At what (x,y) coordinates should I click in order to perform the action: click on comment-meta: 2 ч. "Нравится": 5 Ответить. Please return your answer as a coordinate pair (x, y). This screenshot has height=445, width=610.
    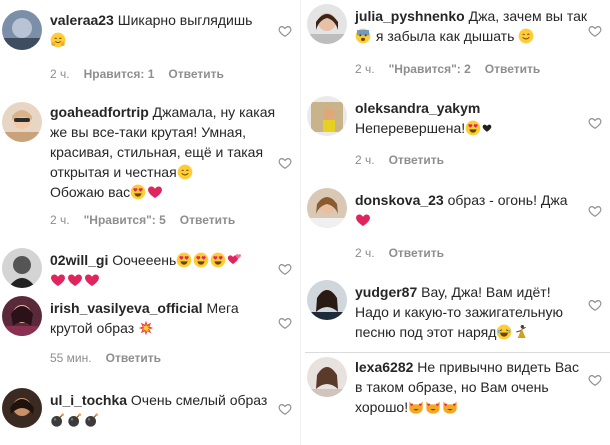
    Looking at the image, I should click on (142, 220).